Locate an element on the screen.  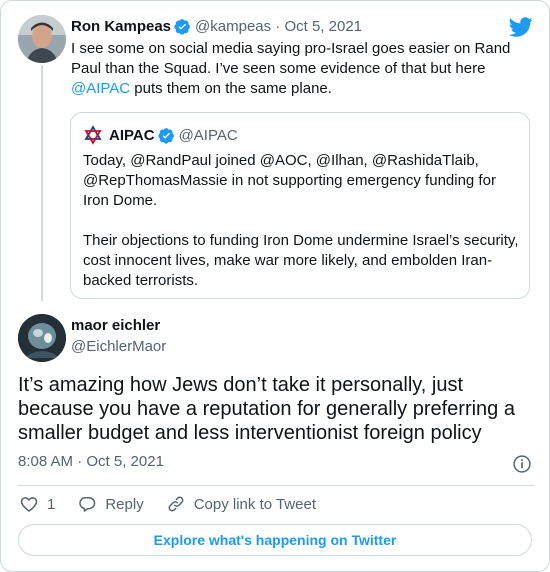
tweet-text-part: puts them on the same plane. is located at coordinates (231, 88).